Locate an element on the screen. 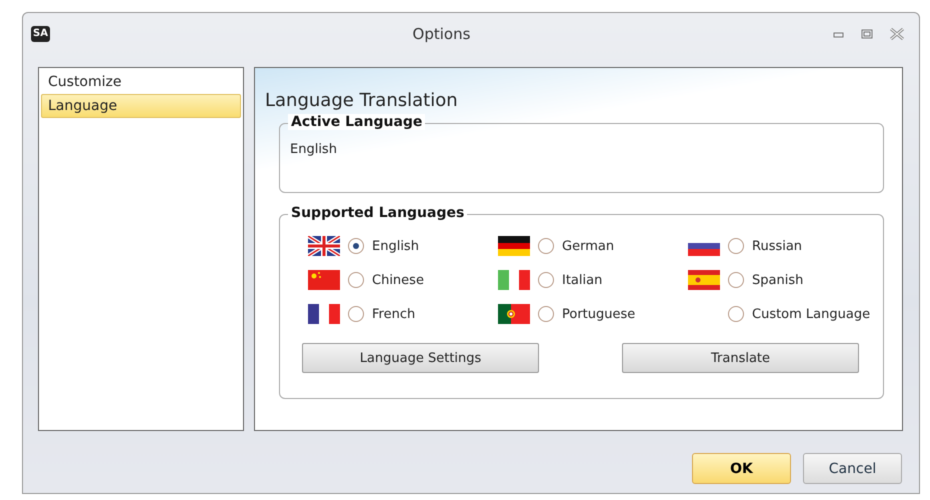 Image resolution: width=930 pixels, height=500 pixels. app-logo: SA is located at coordinates (40, 34).